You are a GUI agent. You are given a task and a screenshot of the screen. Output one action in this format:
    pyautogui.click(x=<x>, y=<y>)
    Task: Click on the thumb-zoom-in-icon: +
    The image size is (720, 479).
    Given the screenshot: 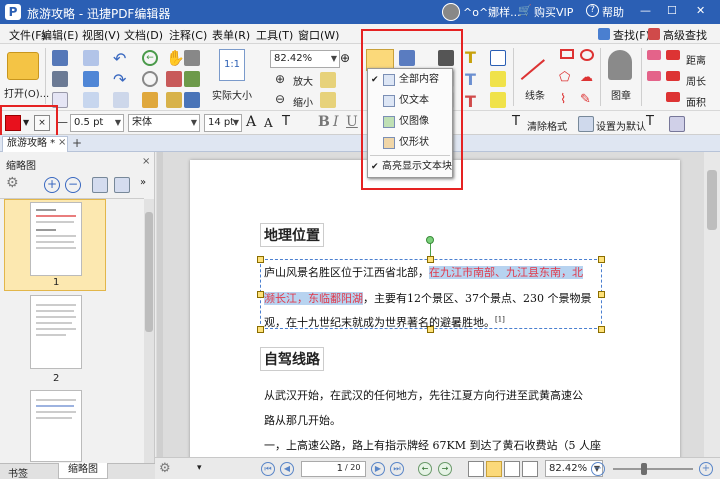 What is the action you would take?
    pyautogui.click(x=52, y=185)
    